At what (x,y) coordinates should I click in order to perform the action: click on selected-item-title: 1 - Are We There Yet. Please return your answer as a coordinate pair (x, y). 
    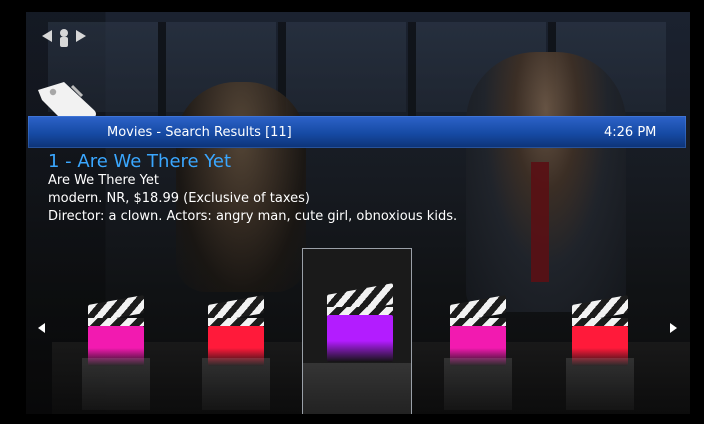
    Looking at the image, I should click on (140, 161).